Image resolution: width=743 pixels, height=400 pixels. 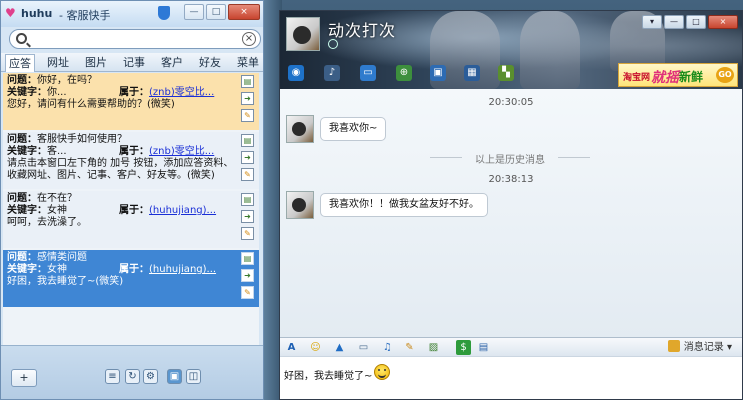 What do you see at coordinates (164, 13) in the screenshot?
I see `shield-icon` at bounding box center [164, 13].